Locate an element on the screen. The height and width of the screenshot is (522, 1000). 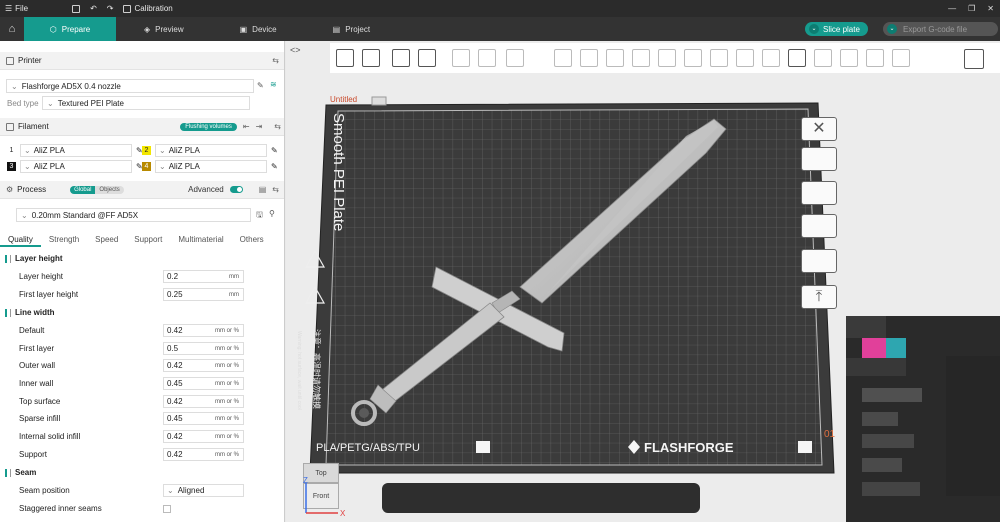
param-first-layer: First layer 0.5 mm or % is located at coordinates (142, 348).